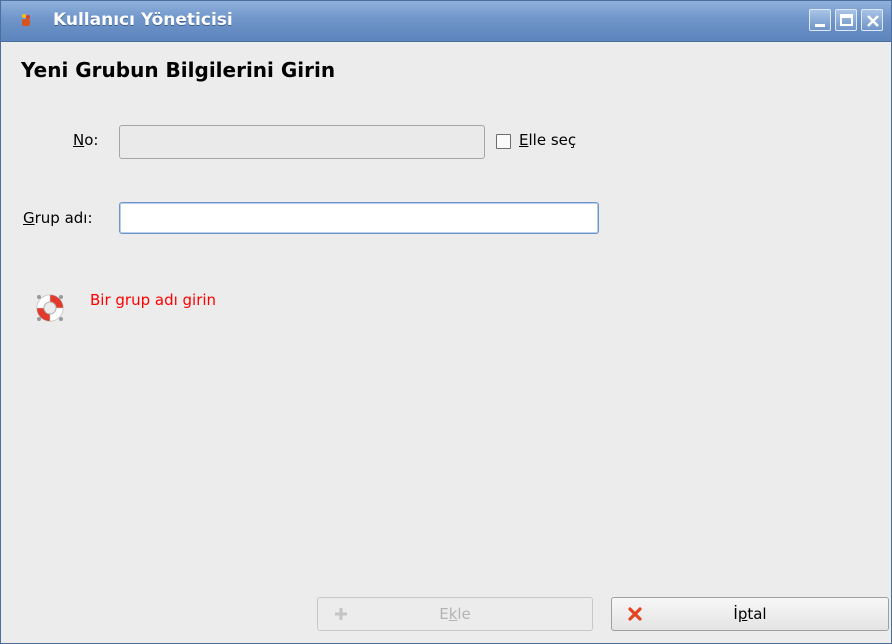 Image resolution: width=892 pixels, height=644 pixels. I want to click on add-button-label: Ekle, so click(455, 614).